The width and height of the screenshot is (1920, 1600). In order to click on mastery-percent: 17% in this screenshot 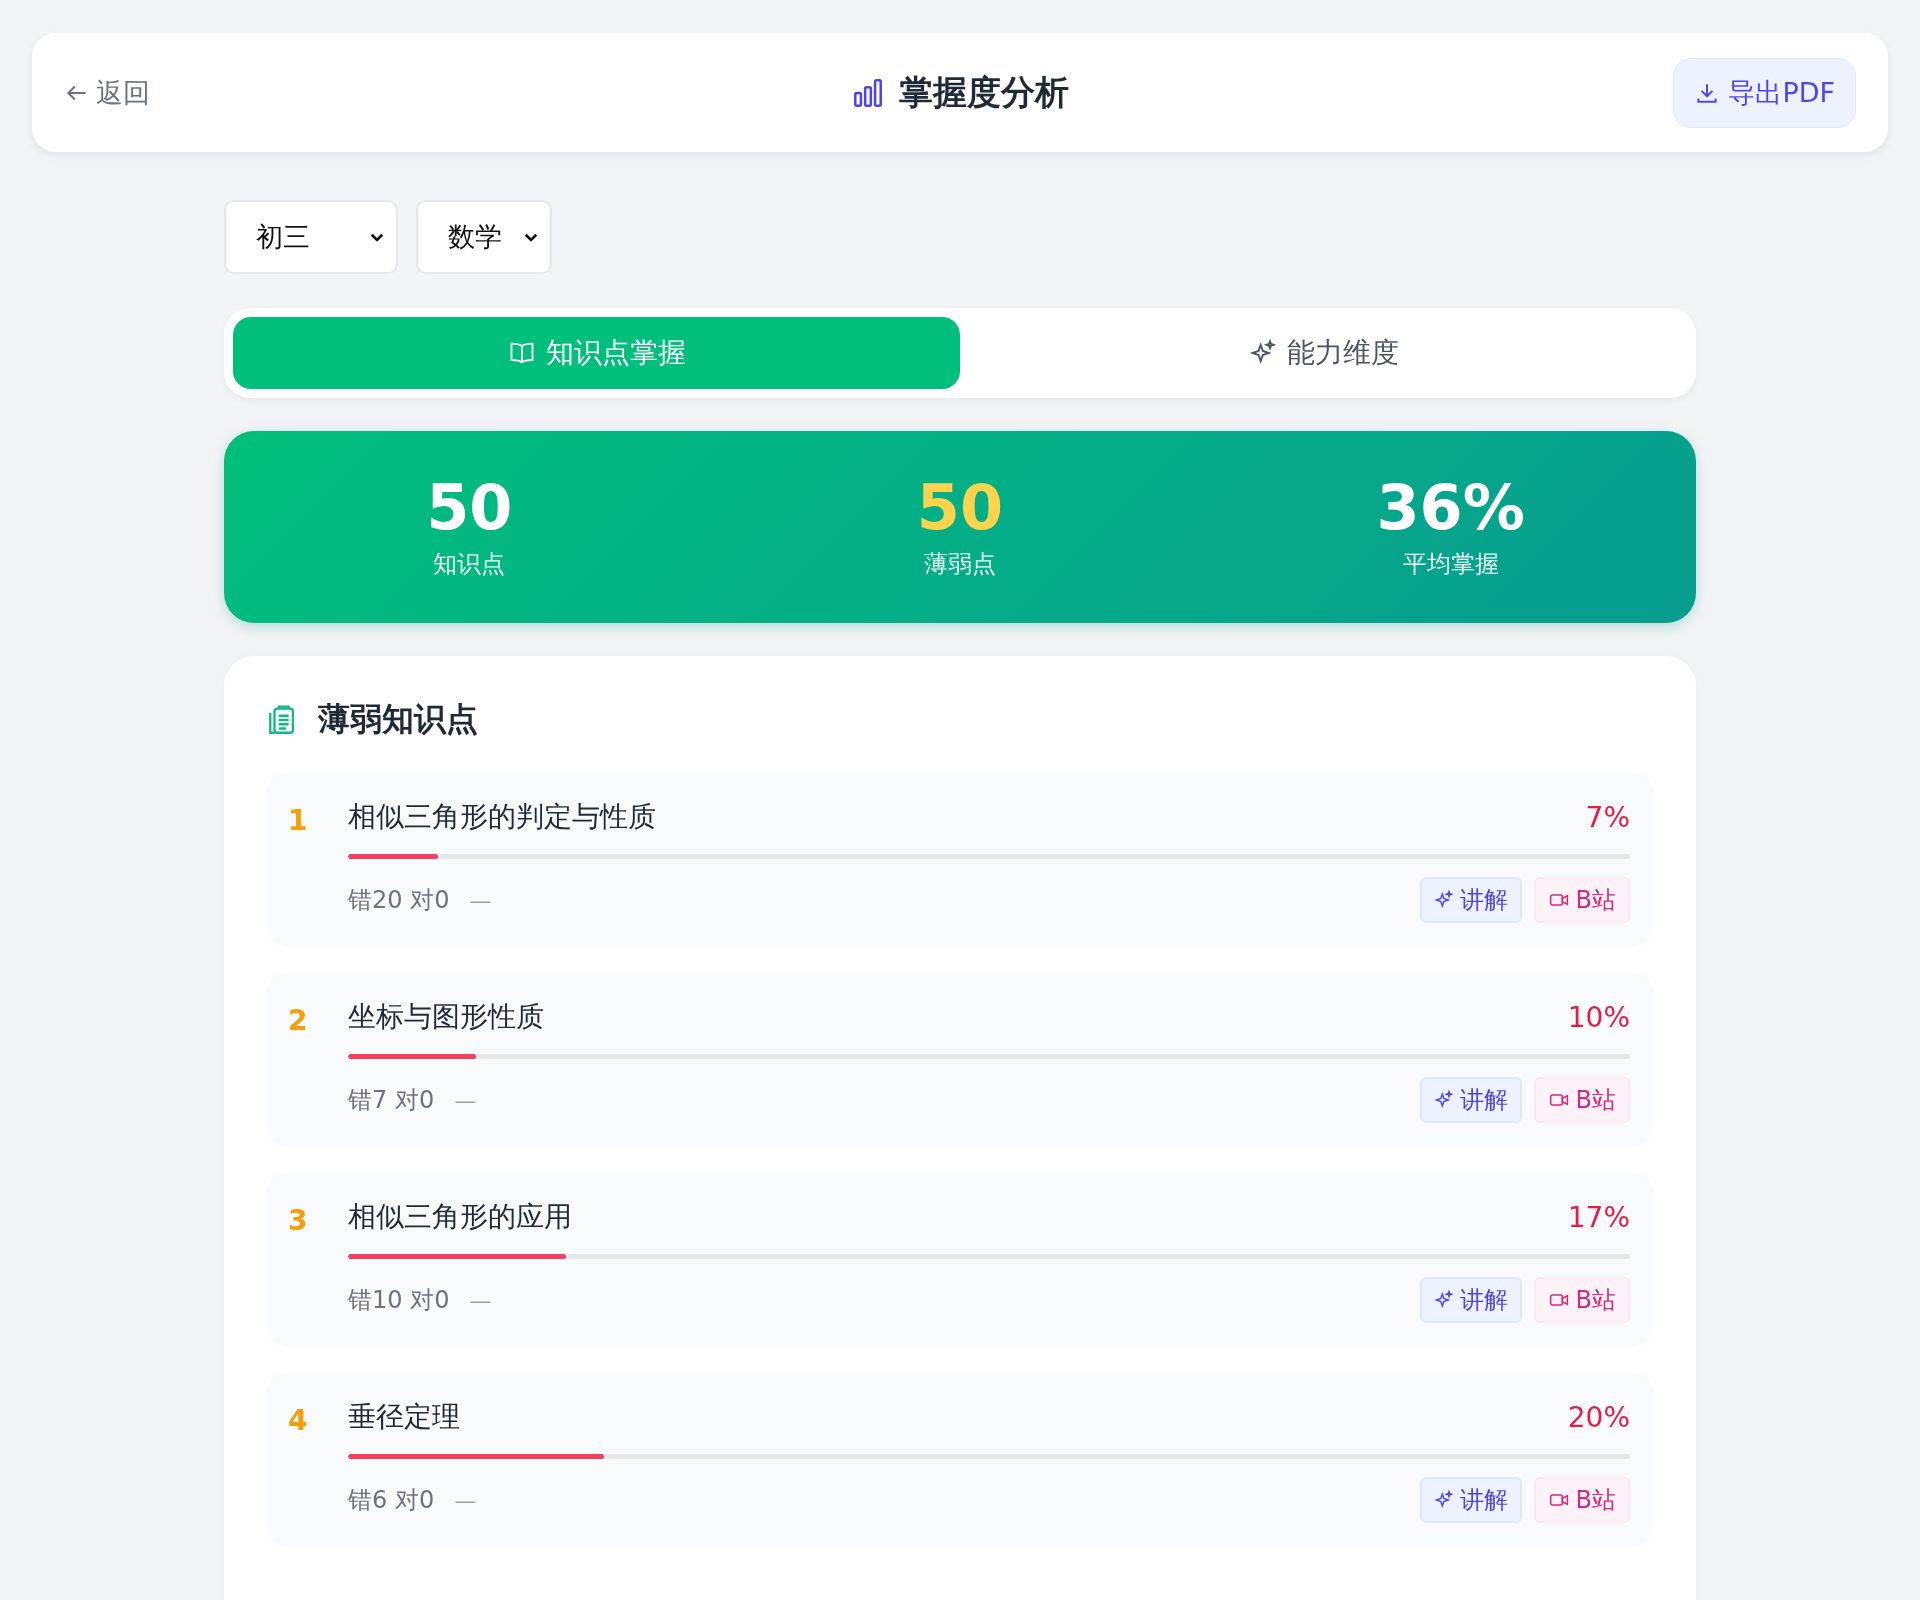, I will do `click(1598, 1217)`.